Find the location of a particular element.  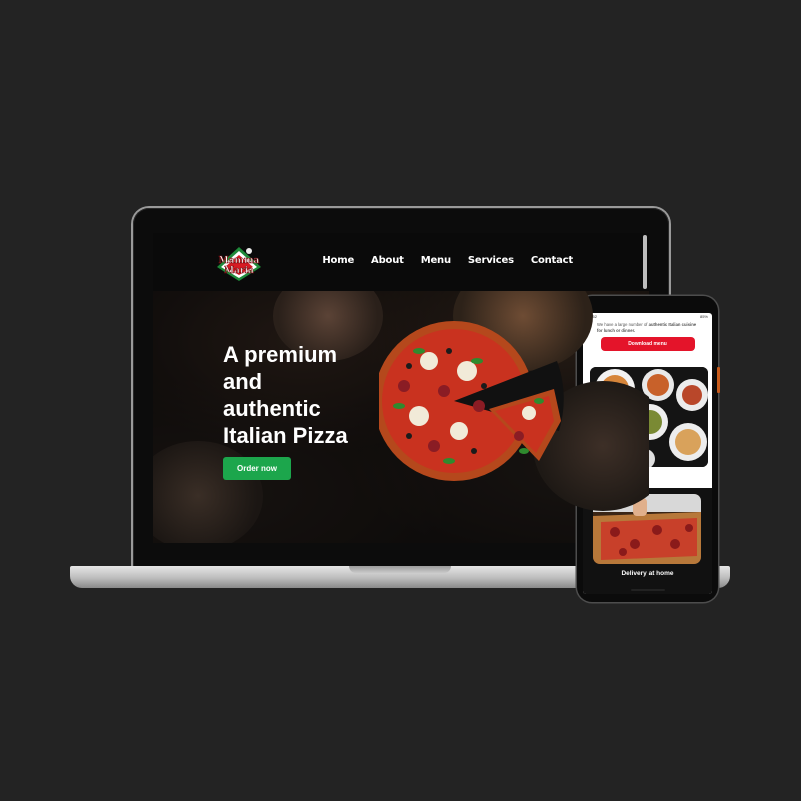

hero-title: A premium and authentic Italian Pizza is located at coordinates (303, 395).